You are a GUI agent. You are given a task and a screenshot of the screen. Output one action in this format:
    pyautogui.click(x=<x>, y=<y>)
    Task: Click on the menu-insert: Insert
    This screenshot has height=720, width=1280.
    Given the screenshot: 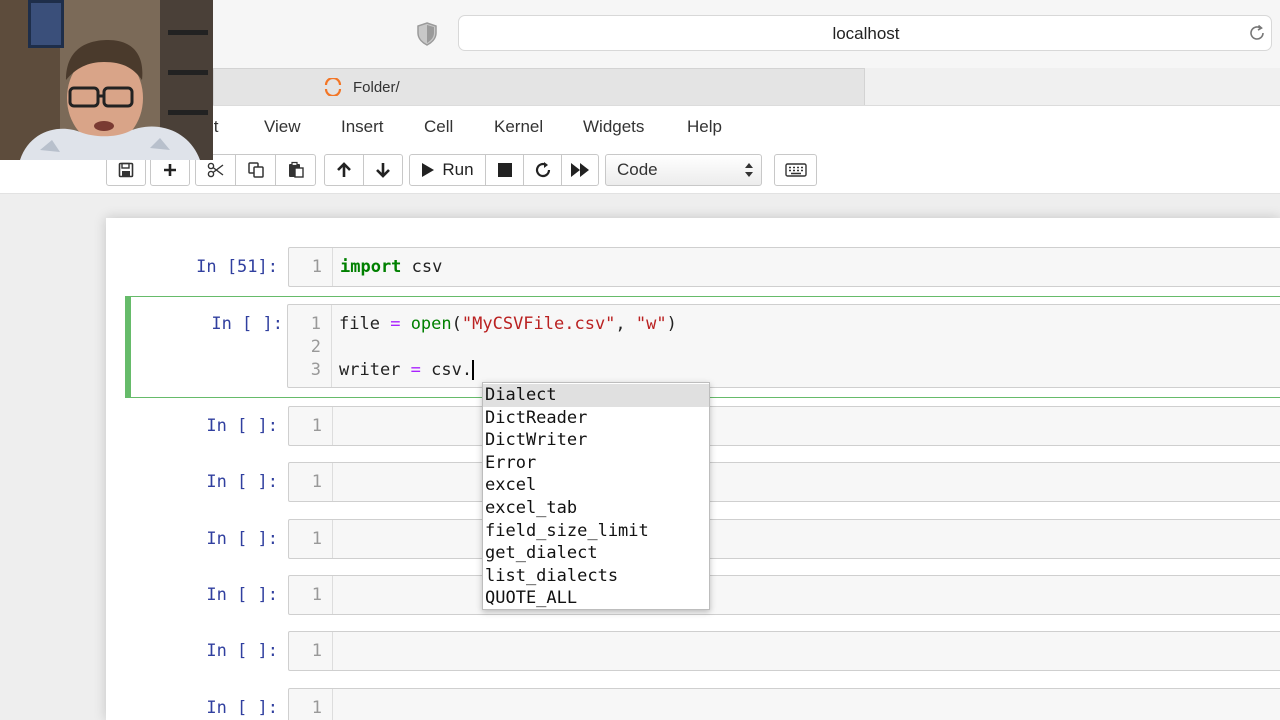 What is the action you would take?
    pyautogui.click(x=362, y=127)
    